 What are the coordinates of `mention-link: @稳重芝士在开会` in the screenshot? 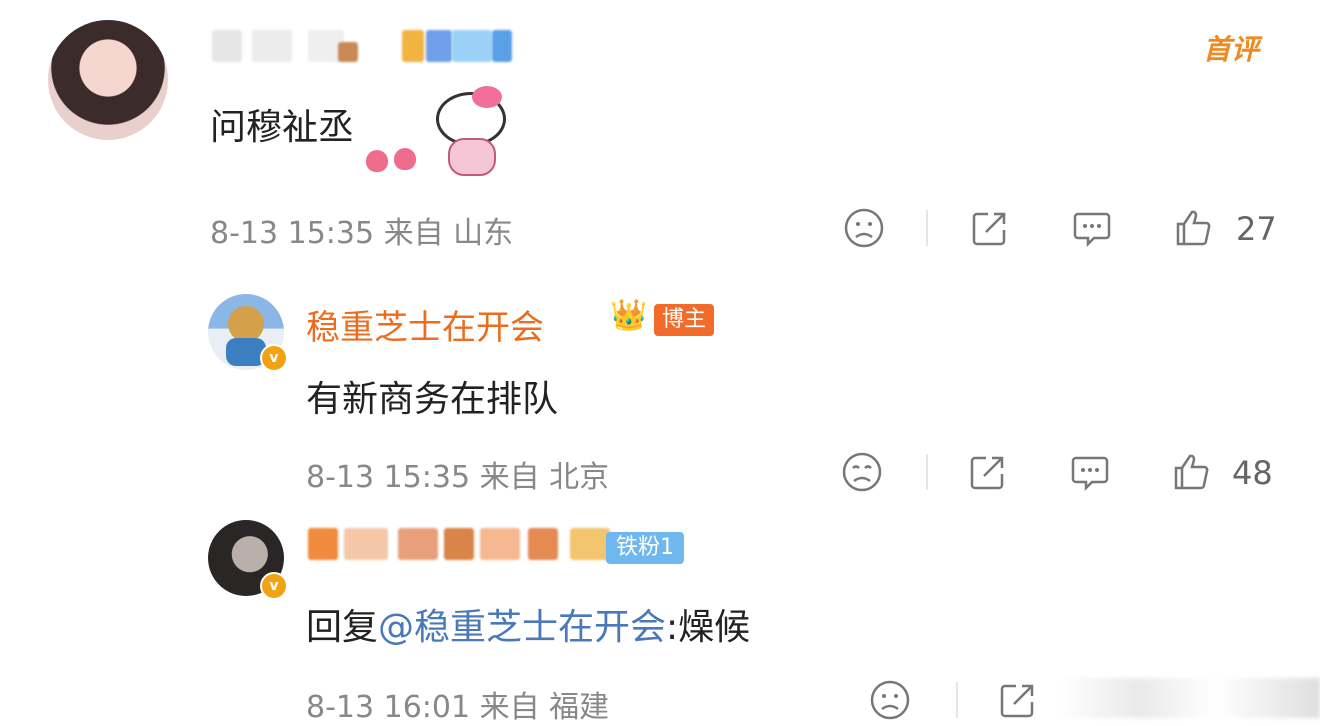 It's located at (522, 627).